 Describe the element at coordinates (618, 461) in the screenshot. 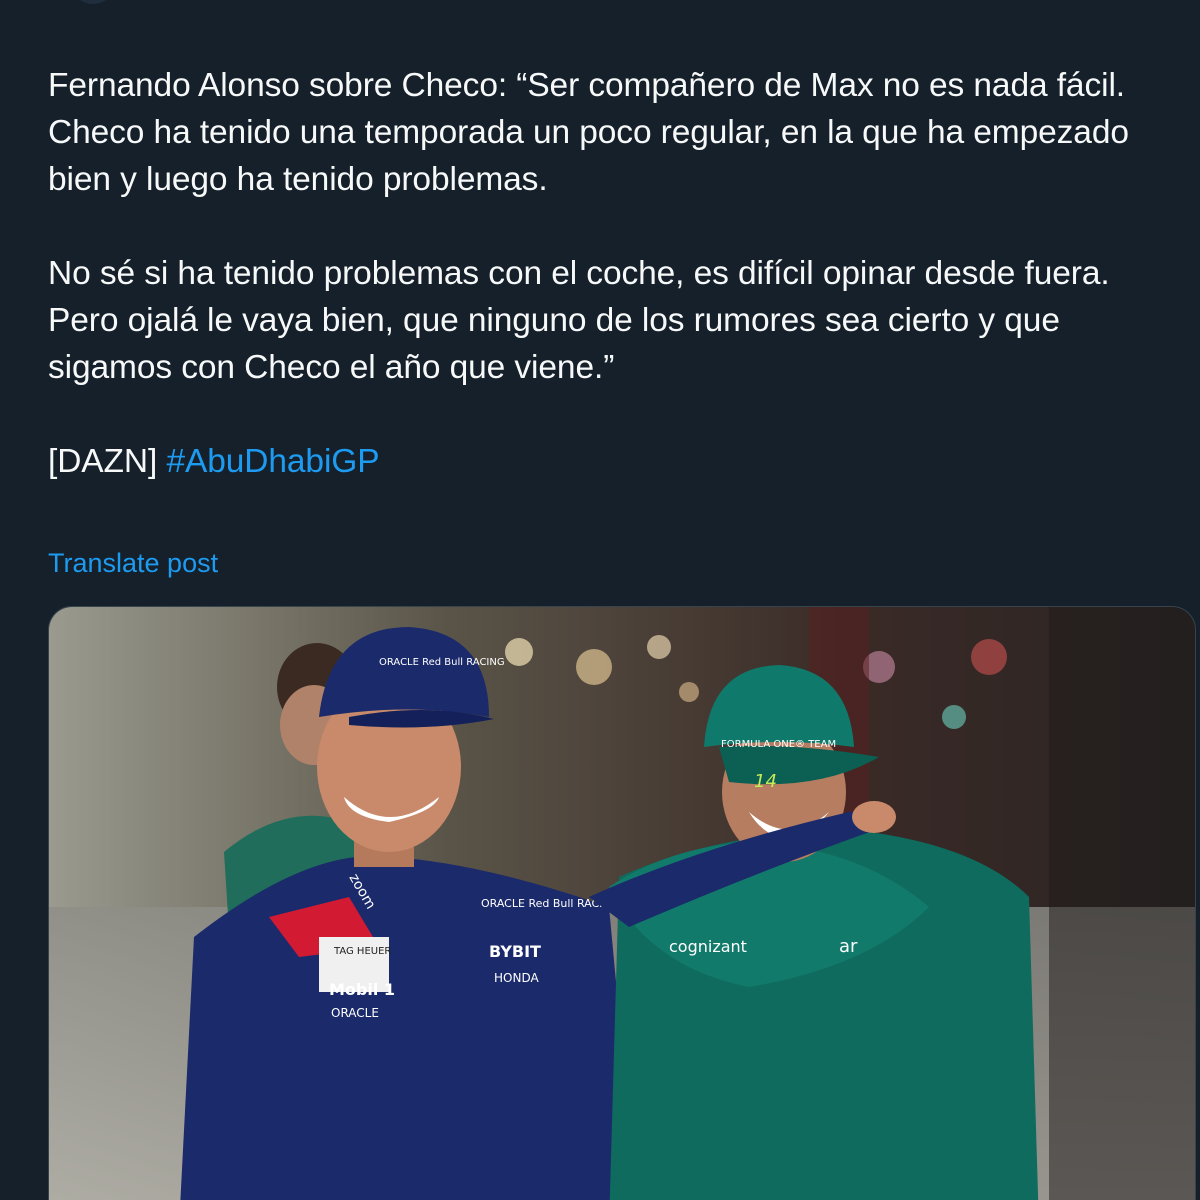

I see `tweet-paragraph-3: [DAZN] #AbuDhabiGP` at that location.